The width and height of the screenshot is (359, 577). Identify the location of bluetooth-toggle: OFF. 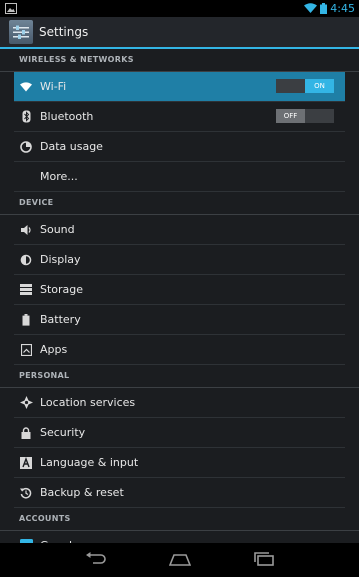
(305, 116).